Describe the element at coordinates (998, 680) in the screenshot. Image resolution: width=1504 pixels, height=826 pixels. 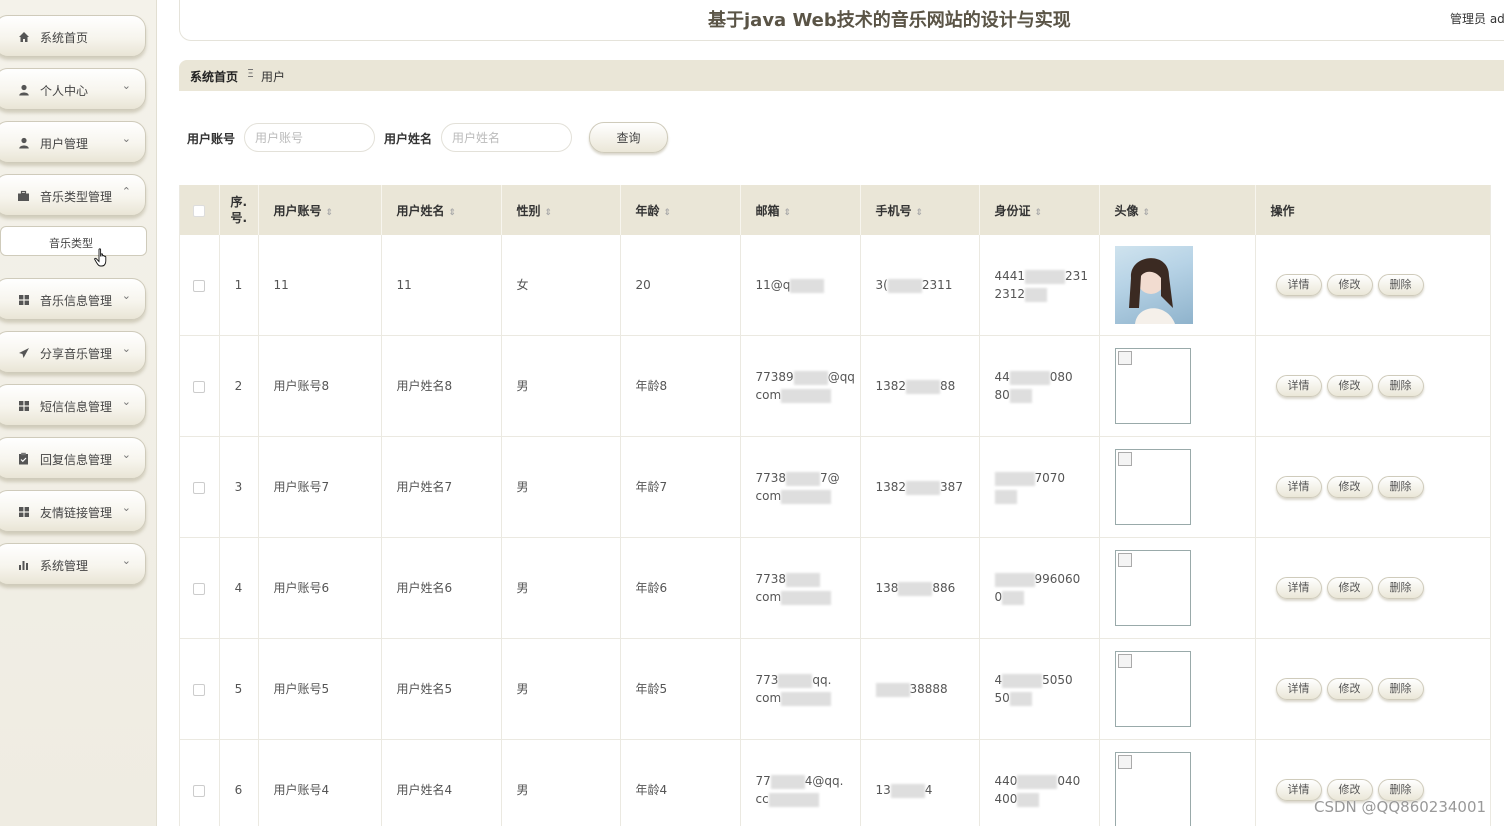
I see `id-part-a: 4` at that location.